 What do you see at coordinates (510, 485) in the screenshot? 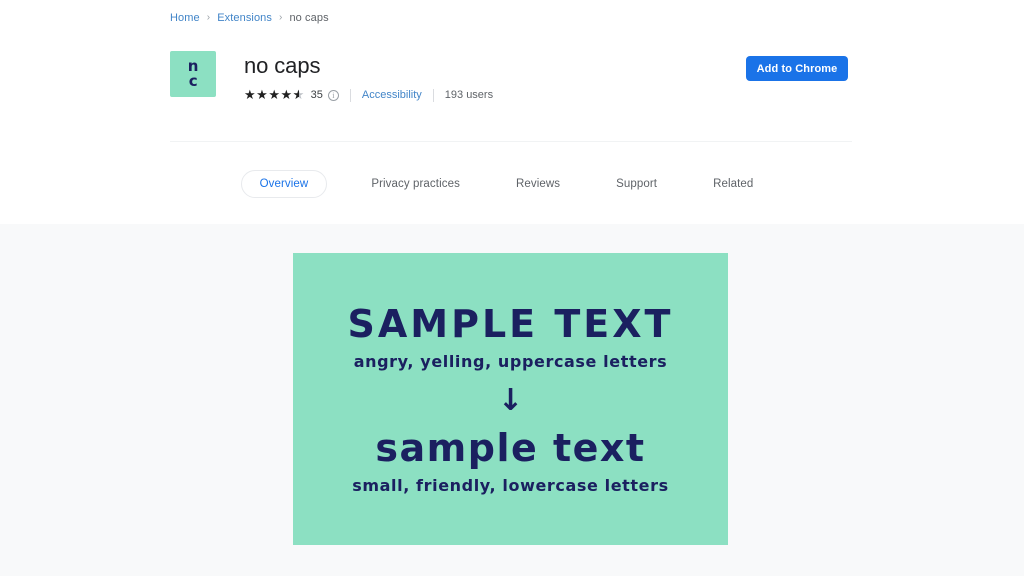
I see `promo-subtitle-lowercase: small, friendly, lowercase letters` at bounding box center [510, 485].